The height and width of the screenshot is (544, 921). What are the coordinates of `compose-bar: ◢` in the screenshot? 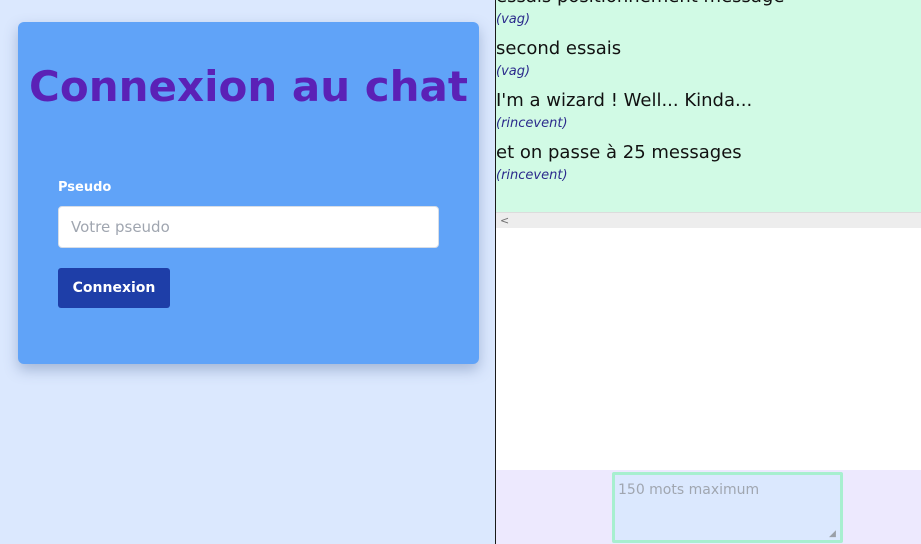 It's located at (708, 507).